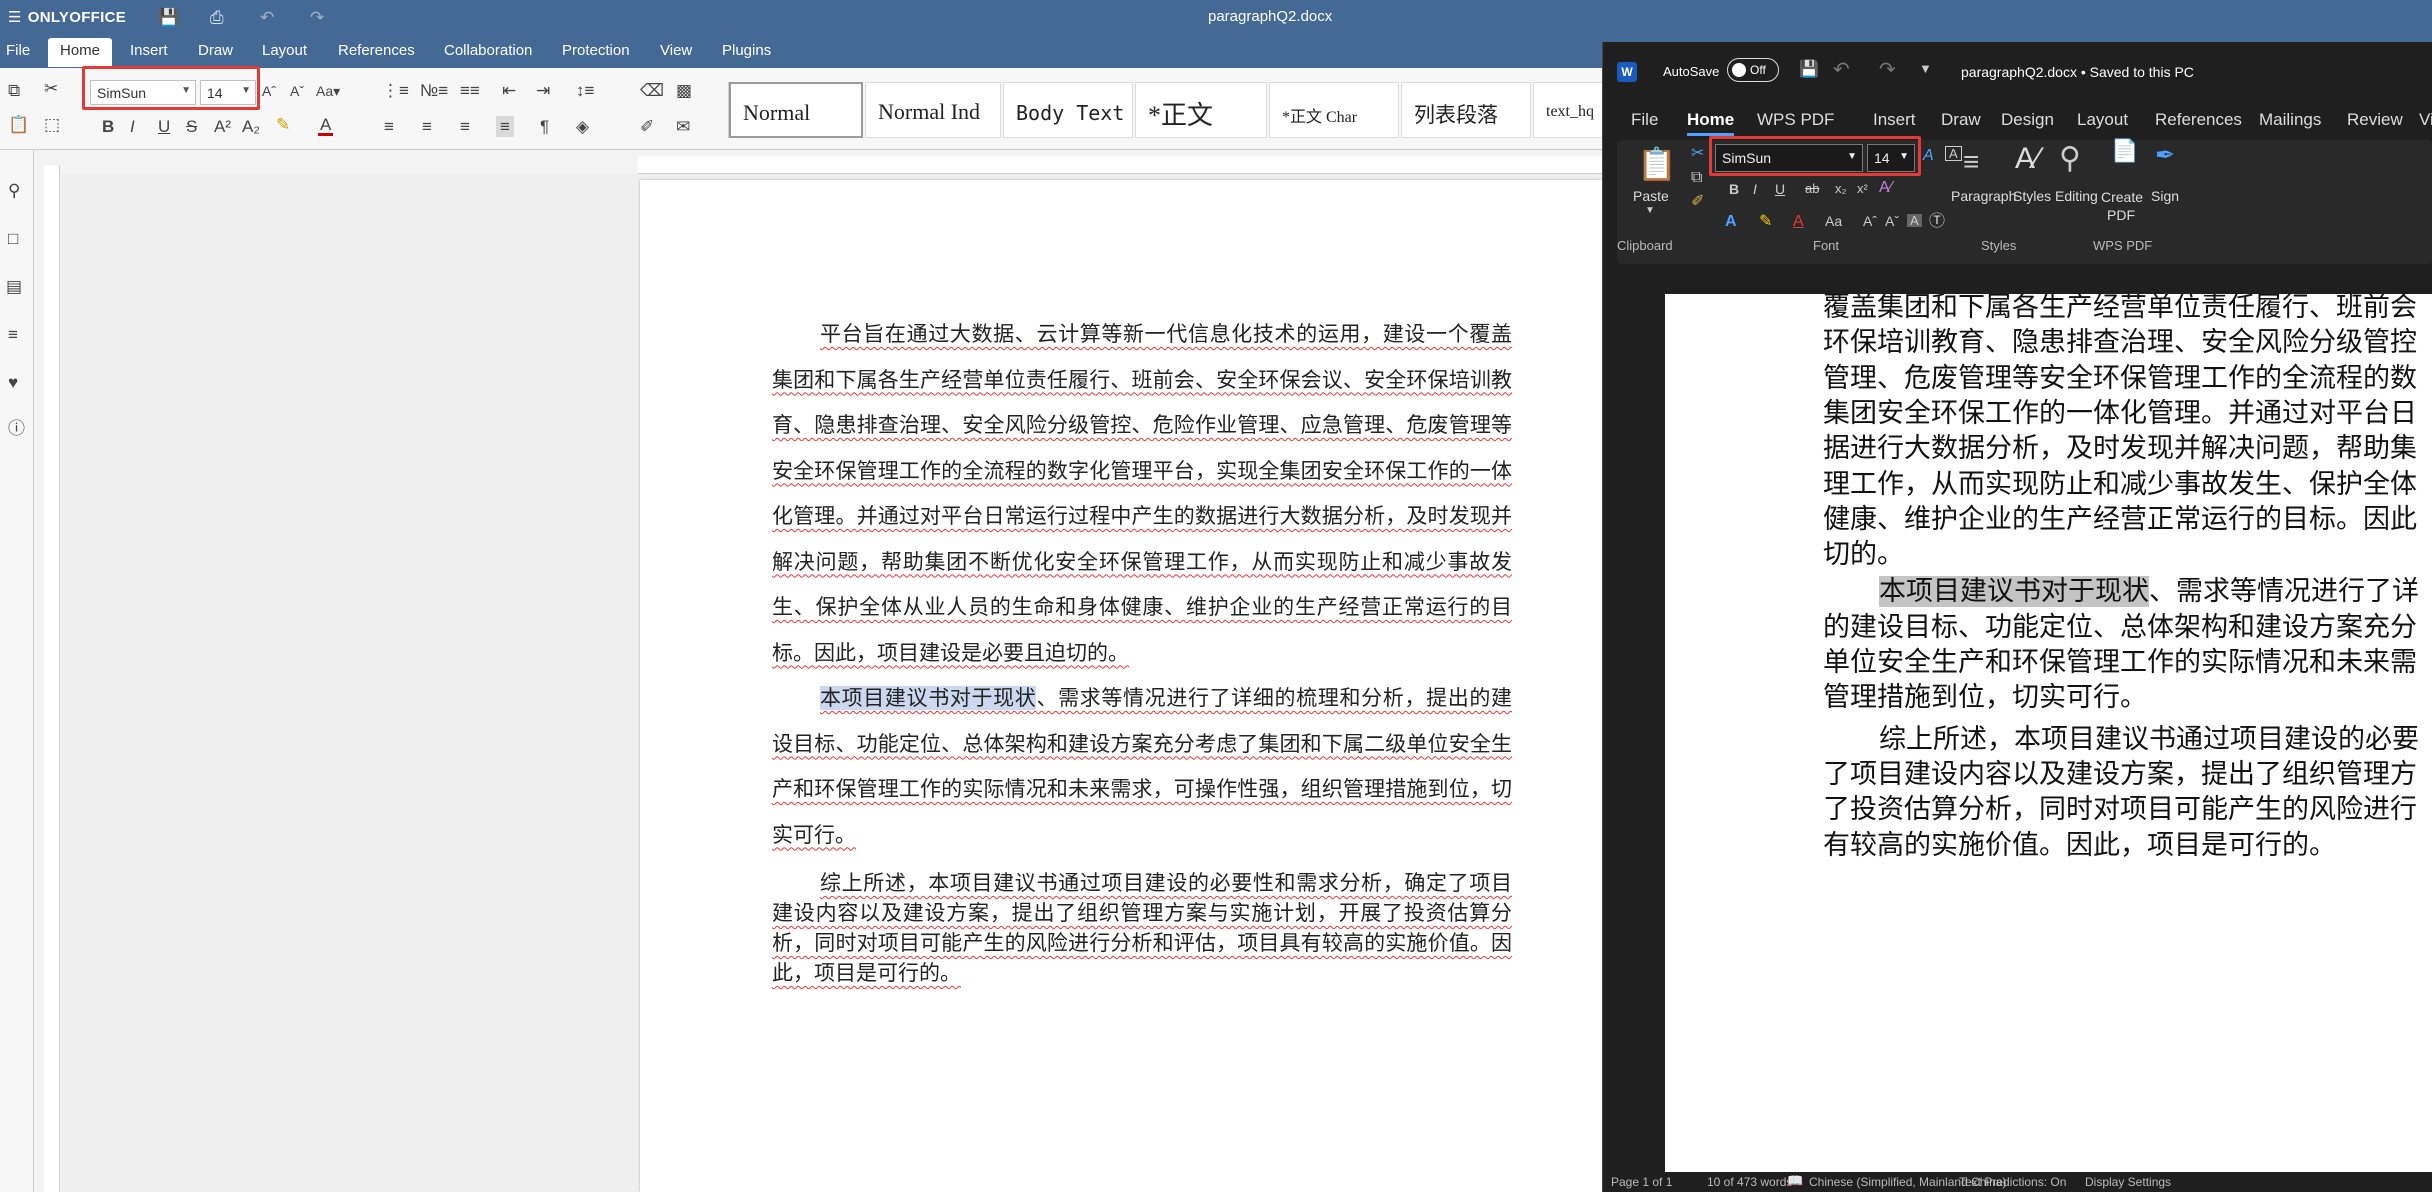  What do you see at coordinates (14, 286) in the screenshot?
I see `chat-icon: ▤` at bounding box center [14, 286].